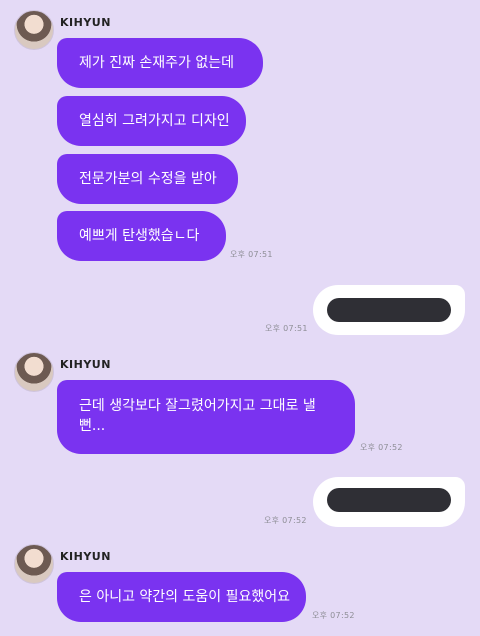  I want to click on message-bubble: 제가 진짜 손재주가 없는데, so click(160, 63).